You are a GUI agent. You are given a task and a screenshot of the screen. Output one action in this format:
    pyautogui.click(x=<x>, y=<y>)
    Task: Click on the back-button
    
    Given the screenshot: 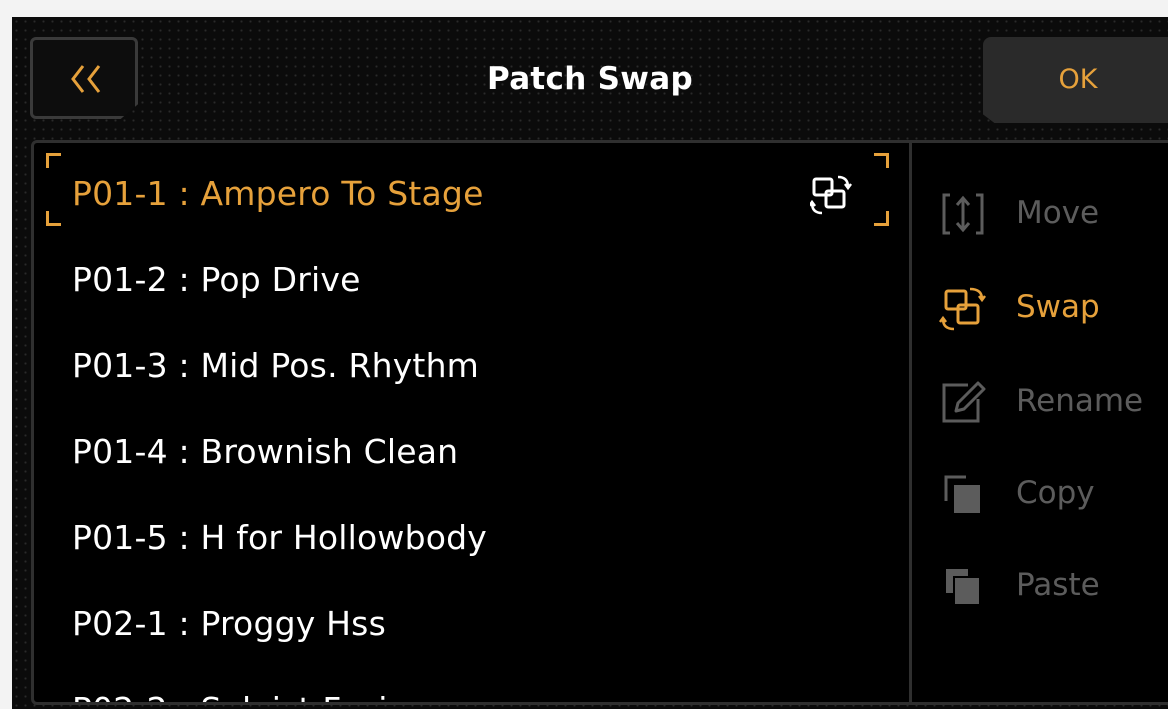 What is the action you would take?
    pyautogui.click(x=84, y=78)
    